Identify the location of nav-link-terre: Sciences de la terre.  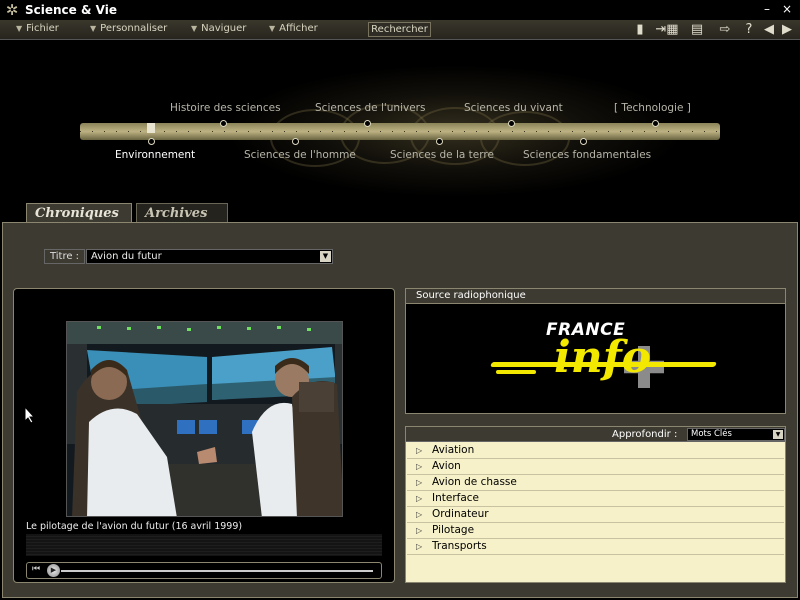
(442, 155).